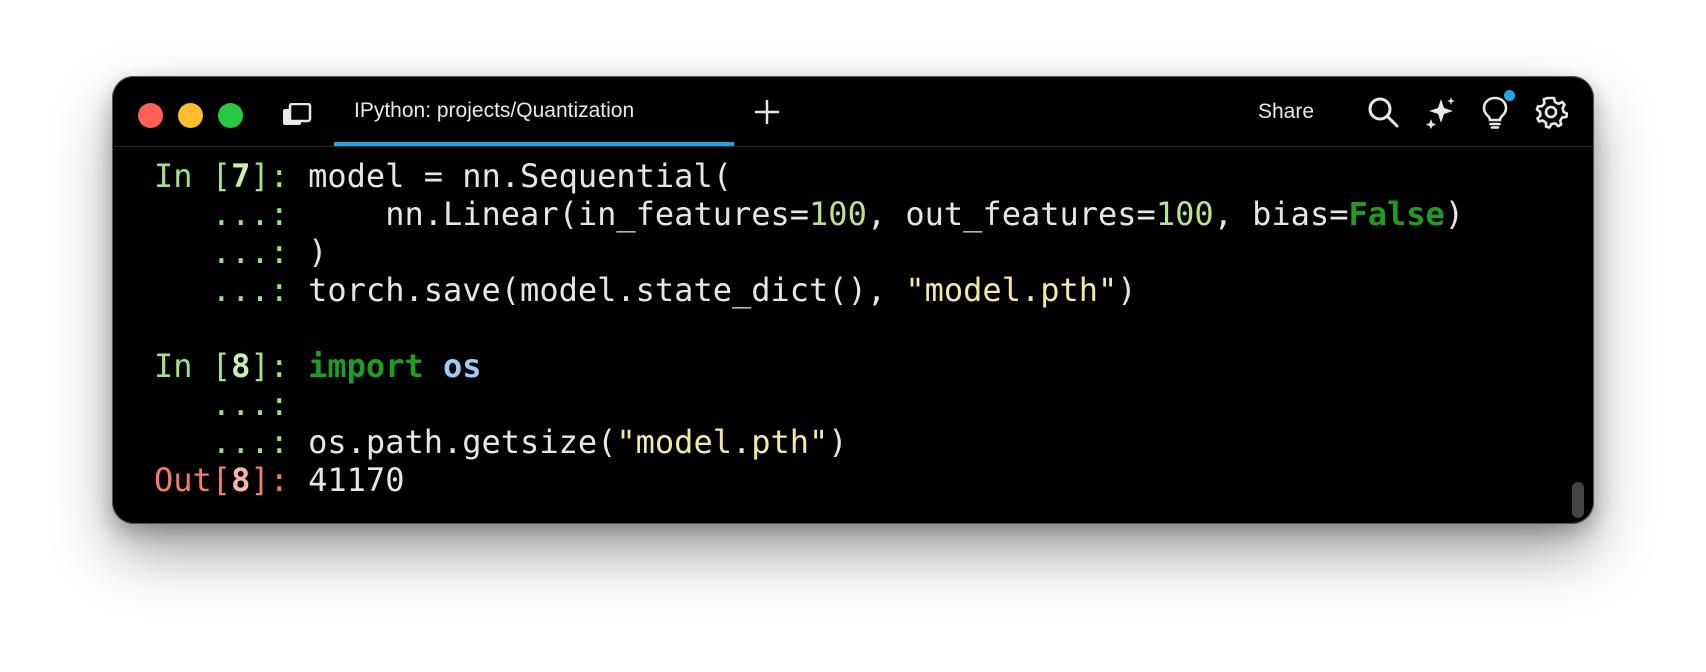 The image size is (1706, 672). What do you see at coordinates (607, 290) in the screenshot?
I see `code-text: torch.save(model.state_dict(),` at bounding box center [607, 290].